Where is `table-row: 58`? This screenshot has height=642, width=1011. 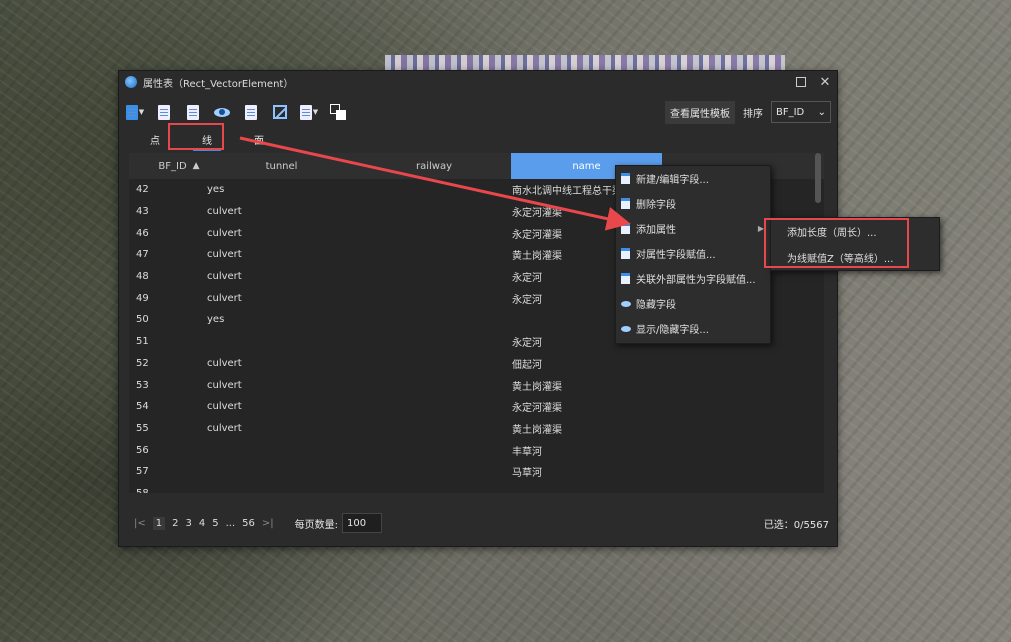
table-row: 58 is located at coordinates (476, 488).